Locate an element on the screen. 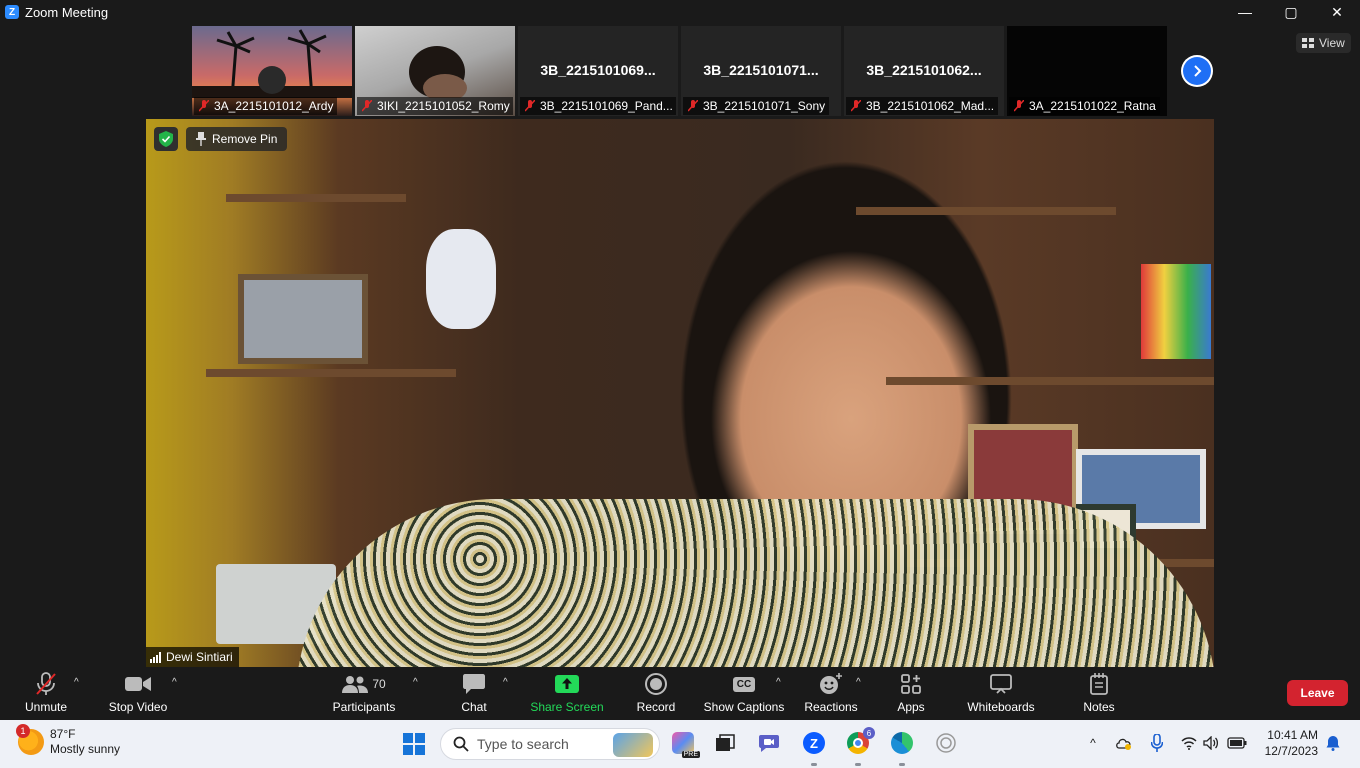 Image resolution: width=1360 pixels, height=768 pixels. palm-trees-image is located at coordinates (272, 63).